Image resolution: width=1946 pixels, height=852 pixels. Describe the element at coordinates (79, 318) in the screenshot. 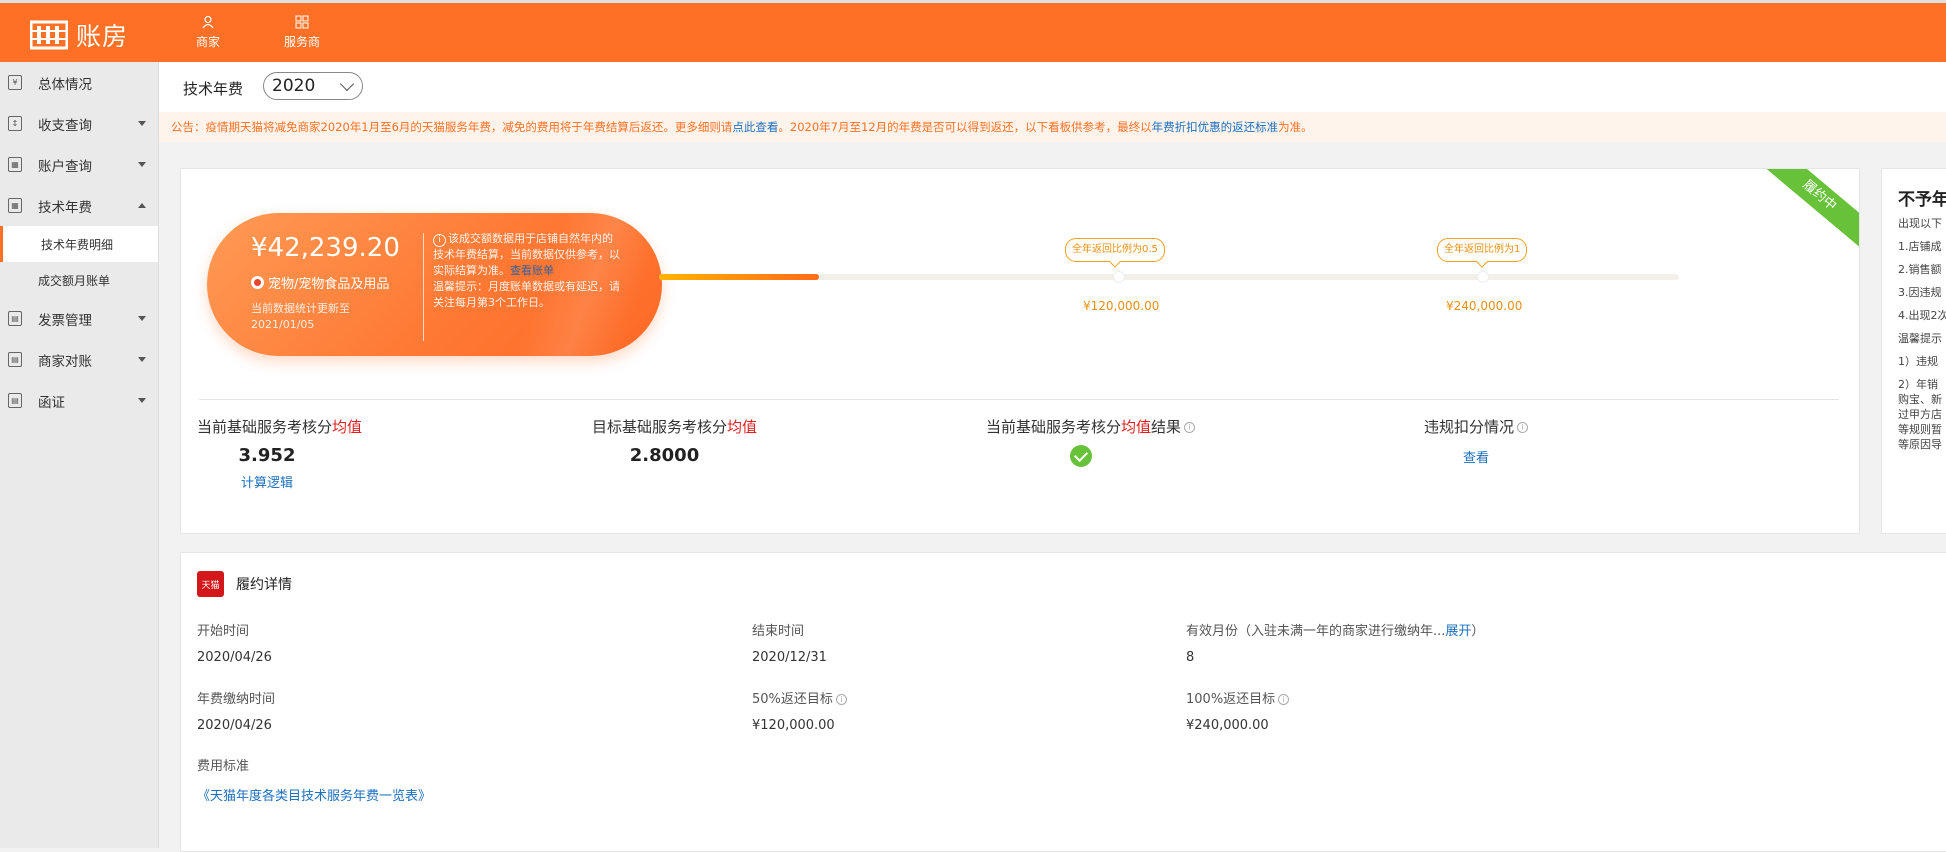

I see `sidebar-item-invoice: ▤ 发票管理` at that location.